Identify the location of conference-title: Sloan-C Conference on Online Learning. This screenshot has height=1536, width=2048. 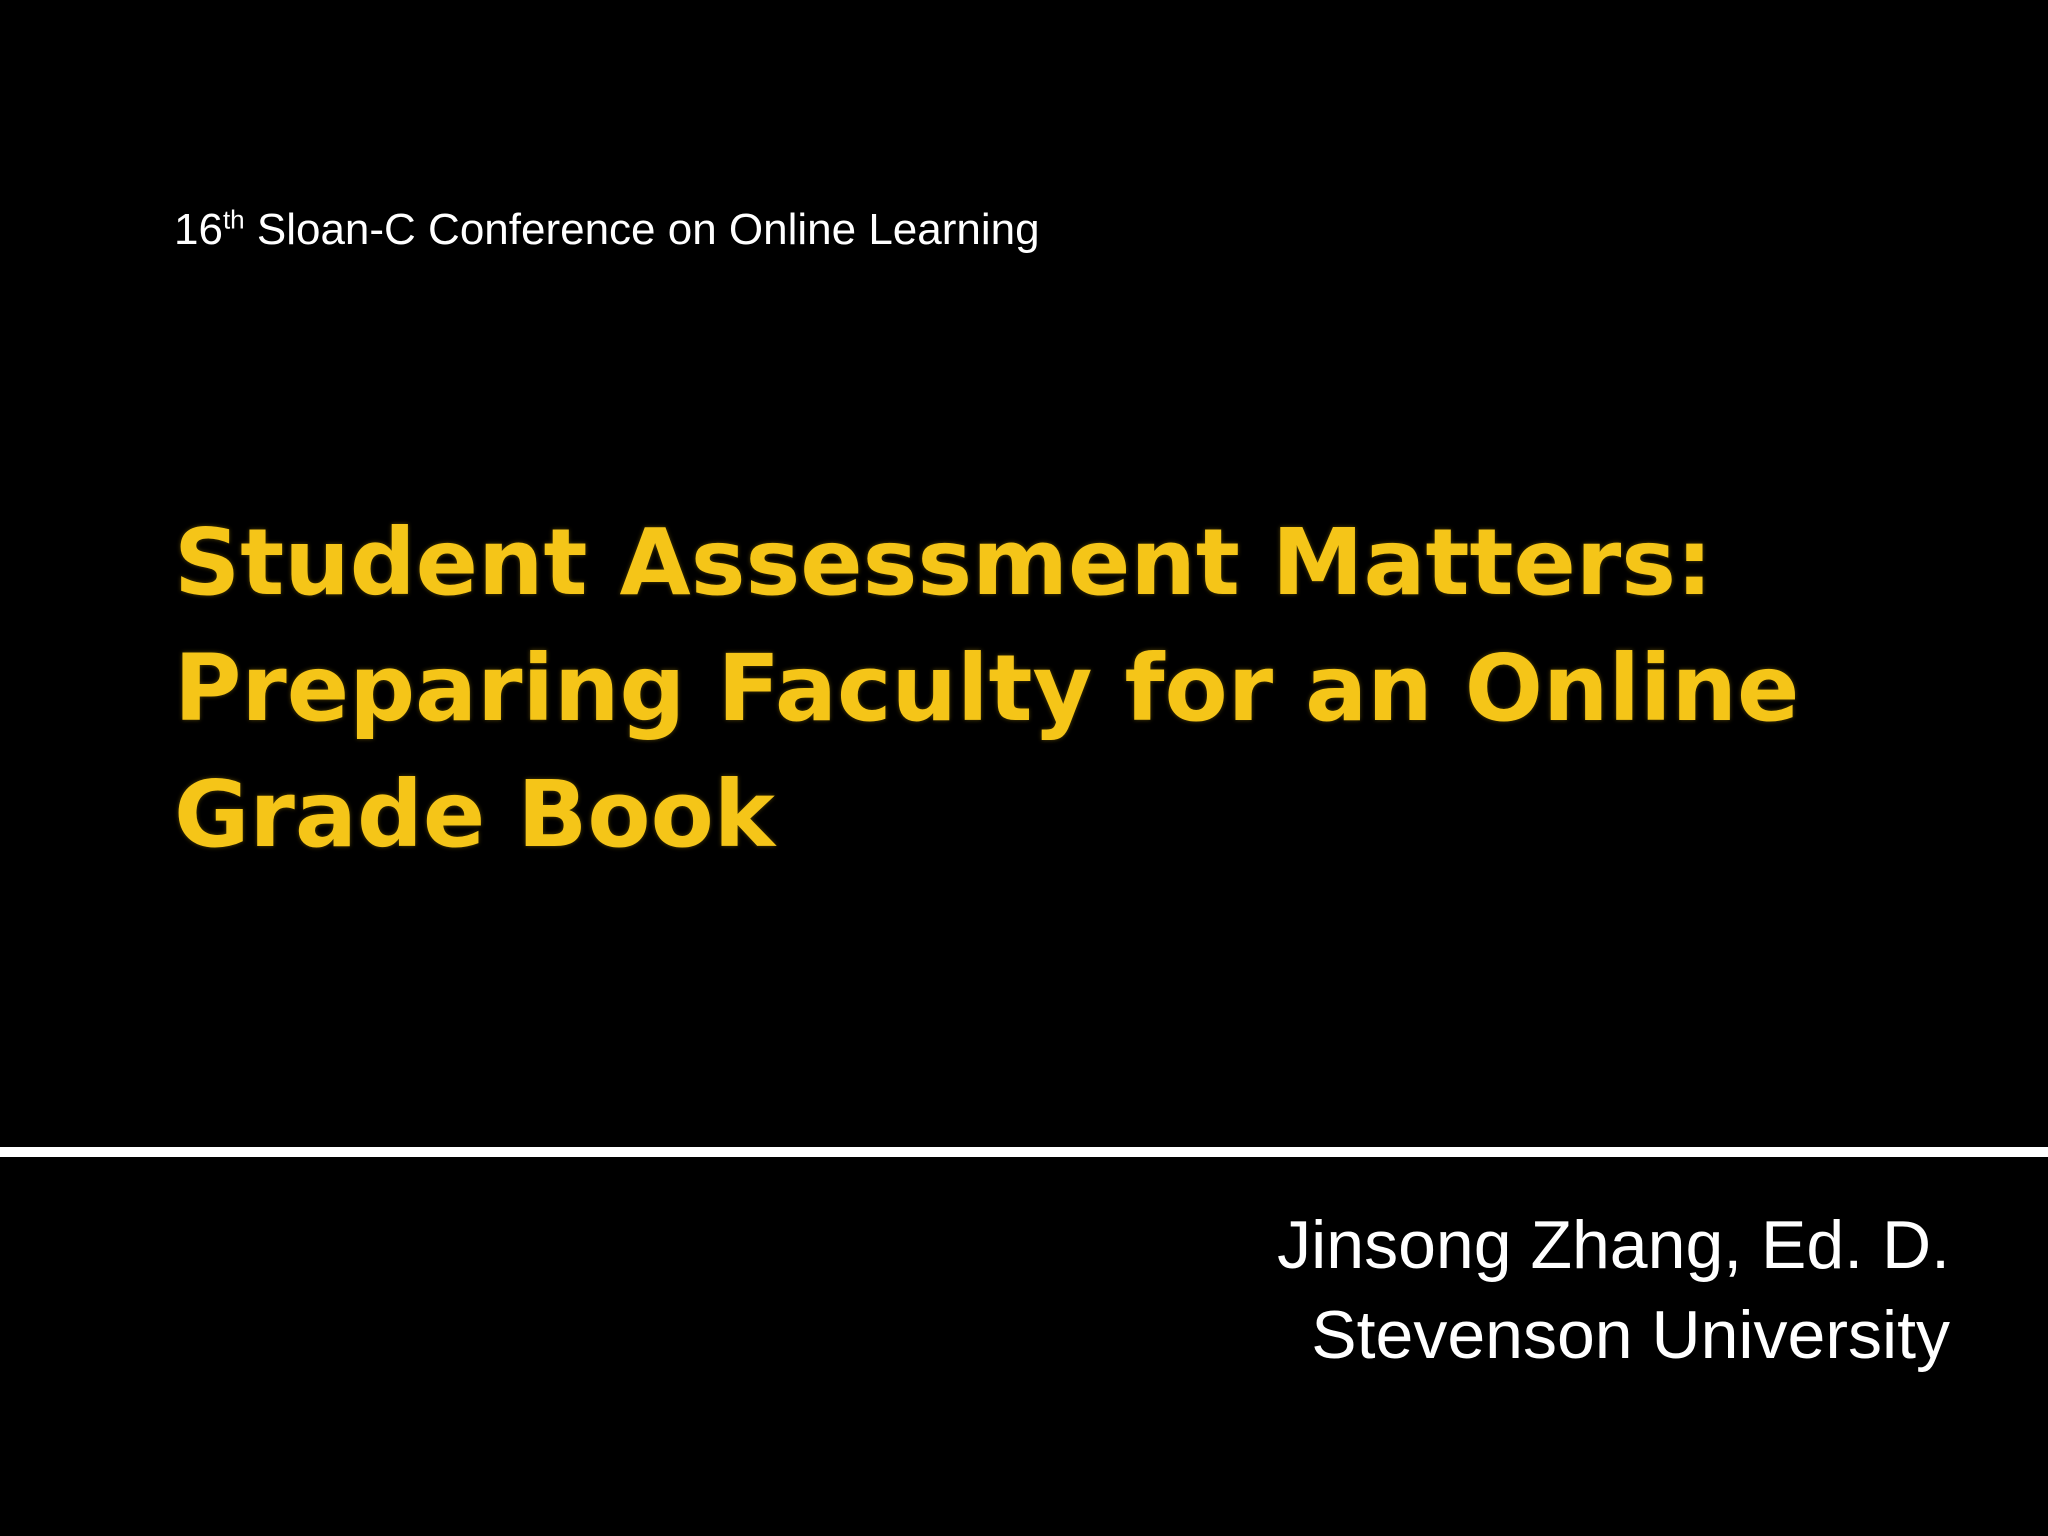
(642, 229).